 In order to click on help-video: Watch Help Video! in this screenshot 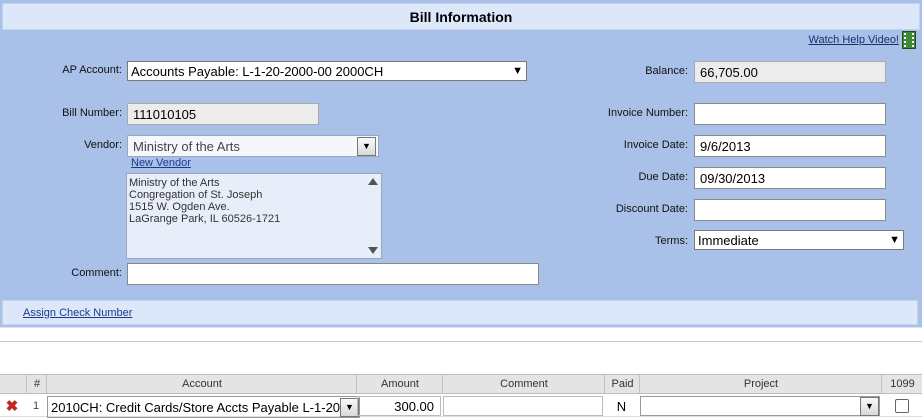, I will do `click(862, 40)`.